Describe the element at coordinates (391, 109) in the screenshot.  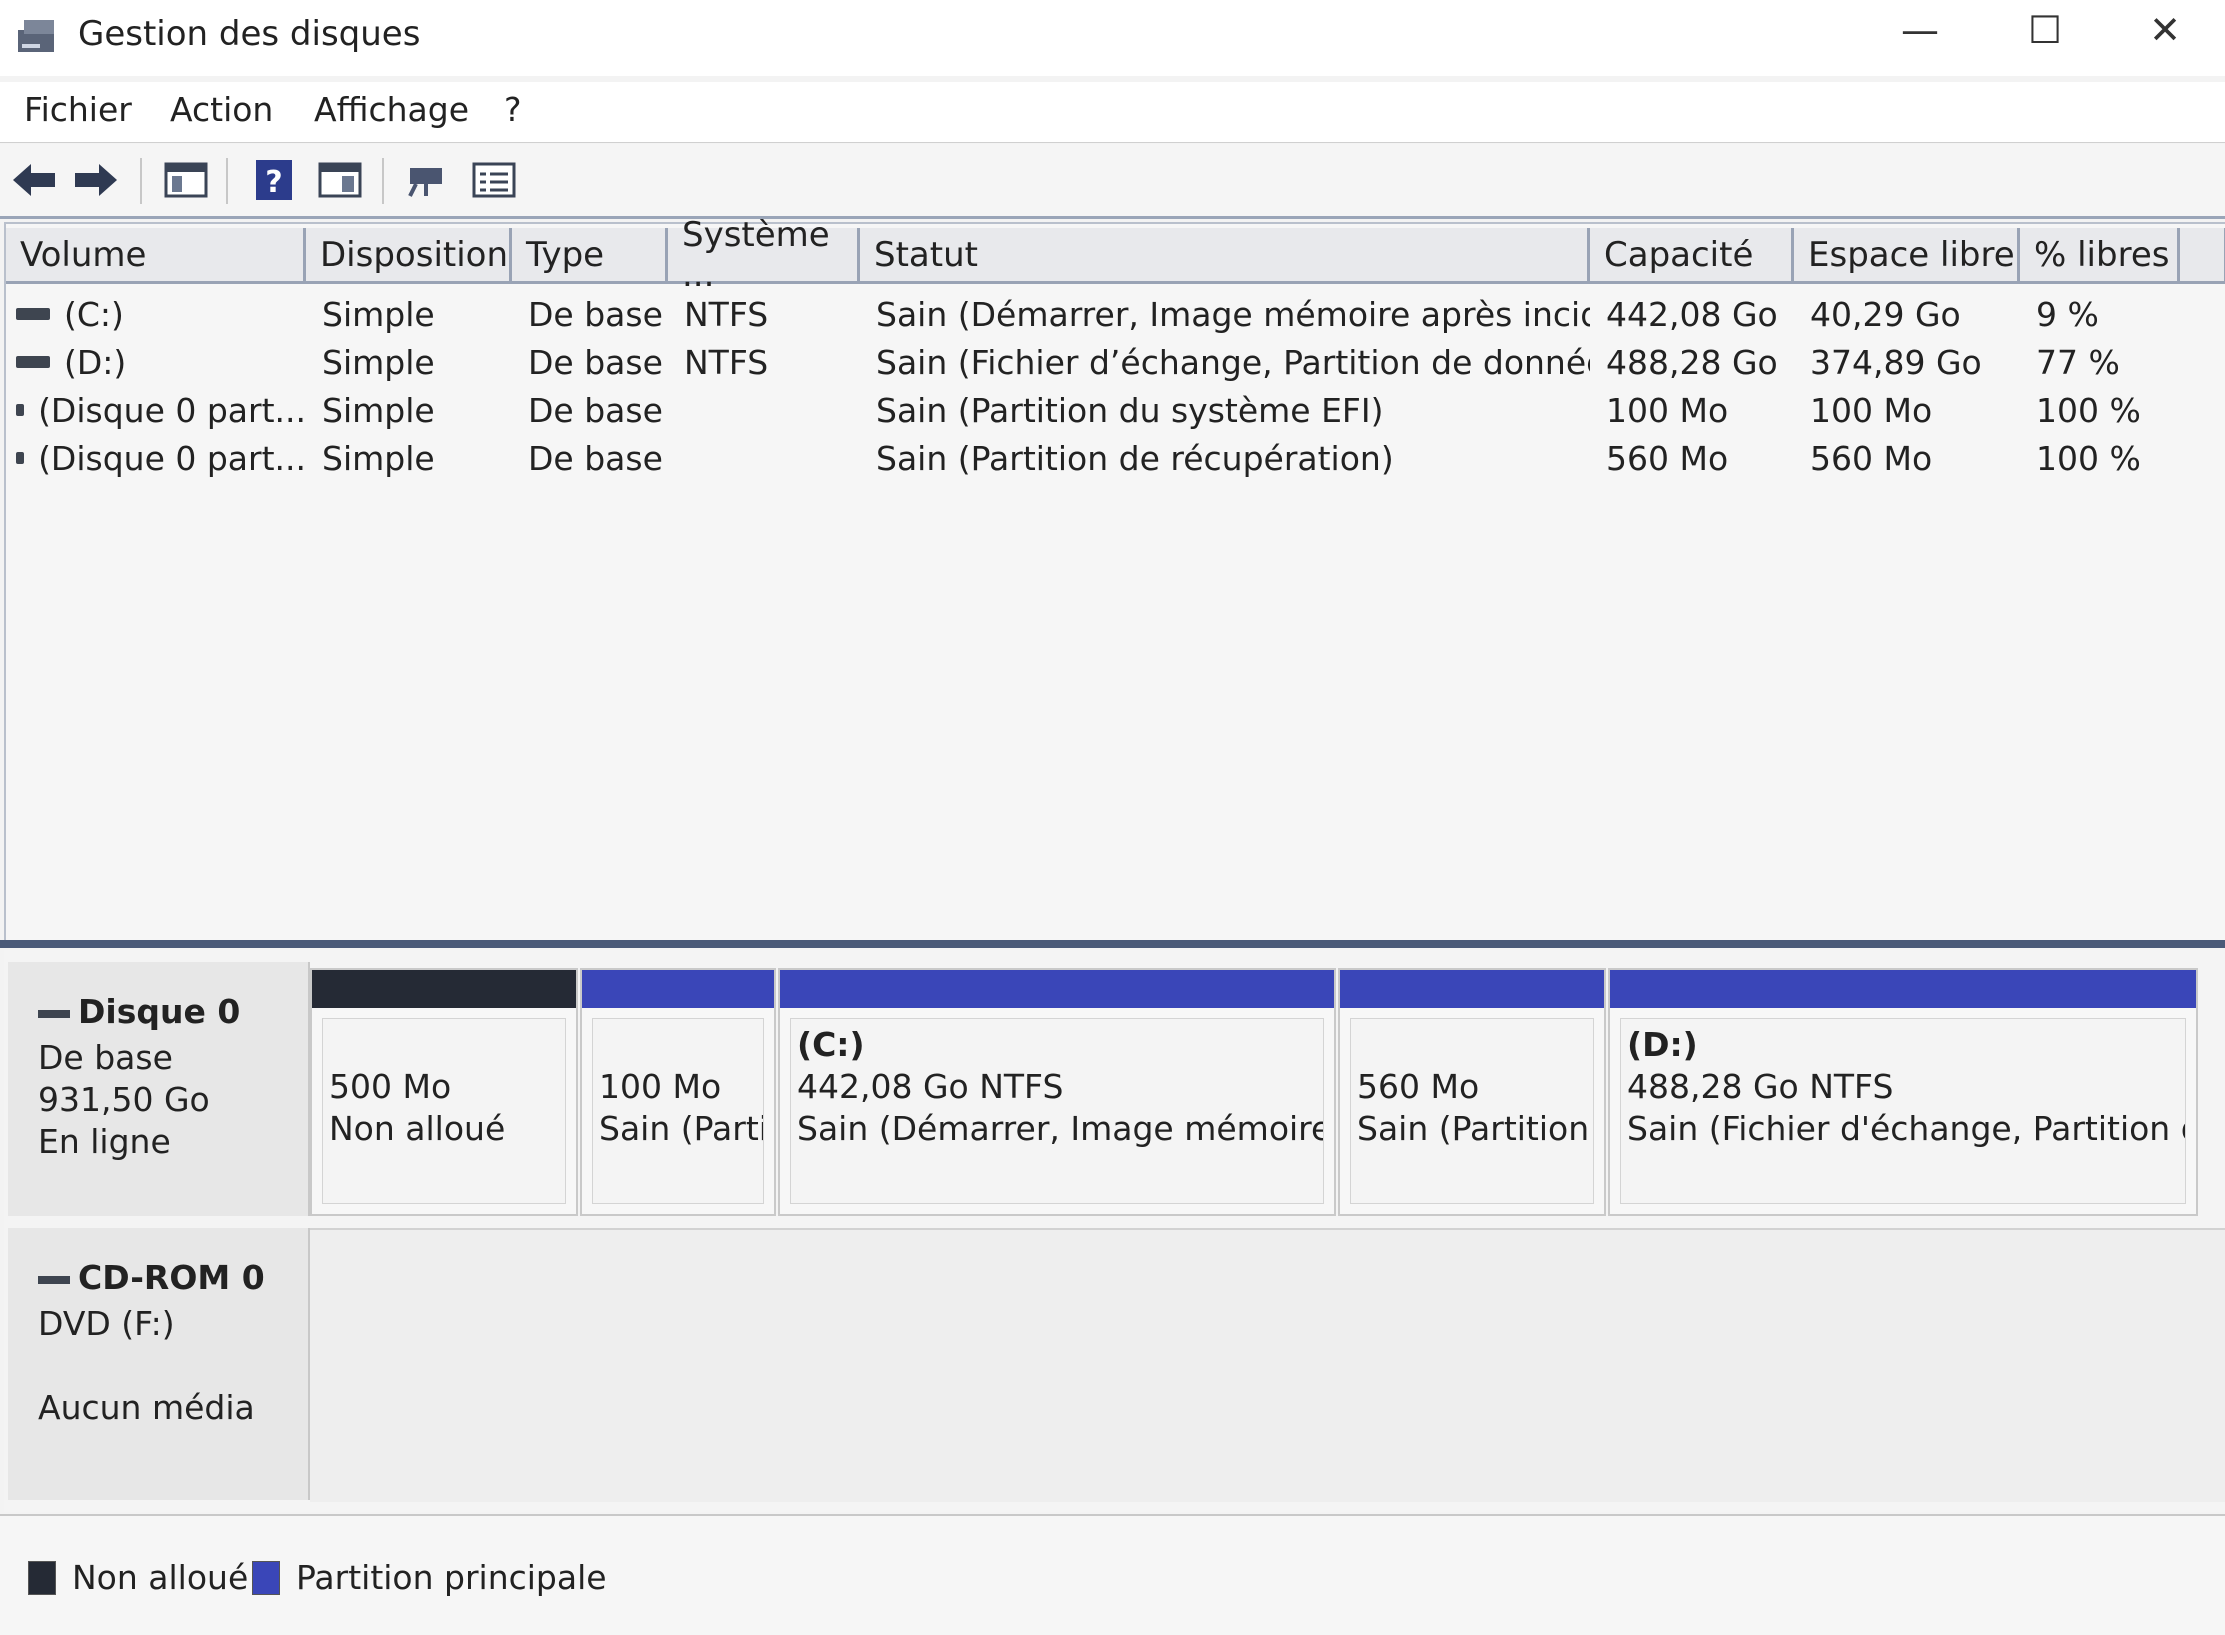
I see `menu-affichage: Affichage` at that location.